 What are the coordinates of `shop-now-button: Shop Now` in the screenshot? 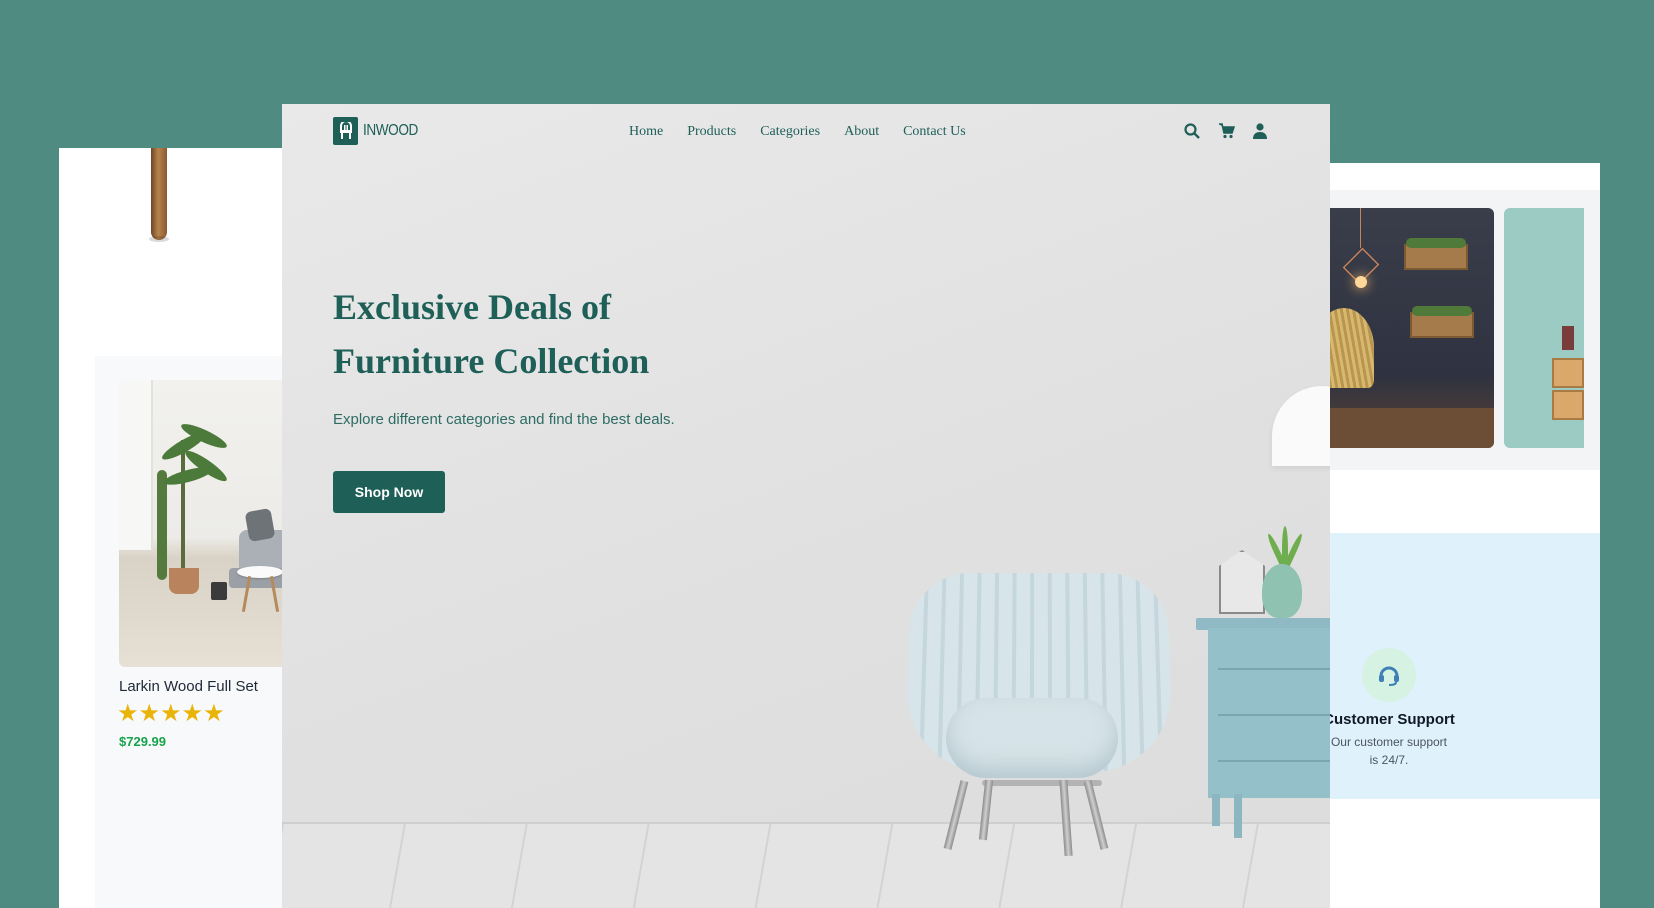 It's located at (389, 492).